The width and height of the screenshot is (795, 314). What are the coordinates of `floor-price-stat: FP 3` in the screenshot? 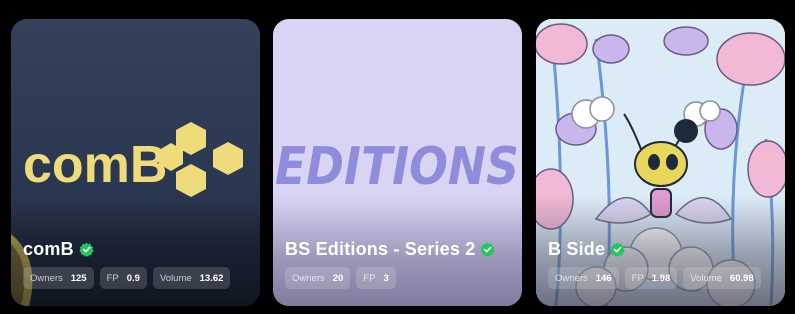 It's located at (376, 278).